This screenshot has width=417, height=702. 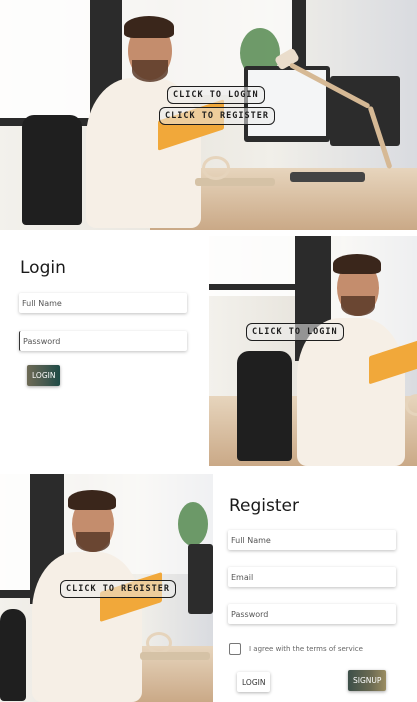 What do you see at coordinates (103, 303) in the screenshot?
I see `login-full-name-input` at bounding box center [103, 303].